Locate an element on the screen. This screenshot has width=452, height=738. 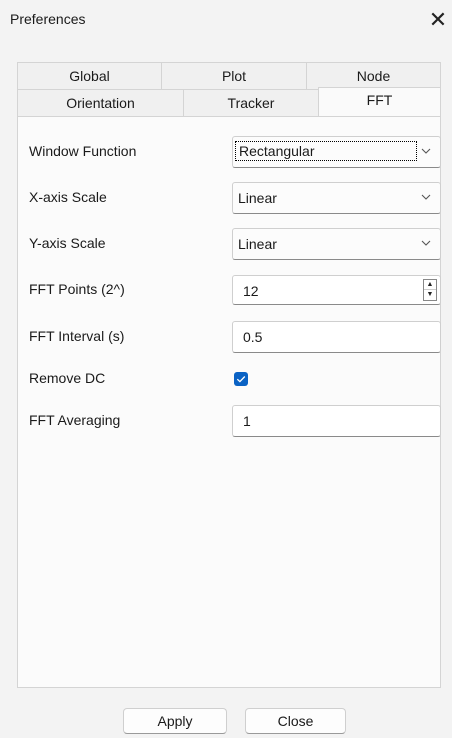
y-axis-scale-select: Linear is located at coordinates (336, 244).